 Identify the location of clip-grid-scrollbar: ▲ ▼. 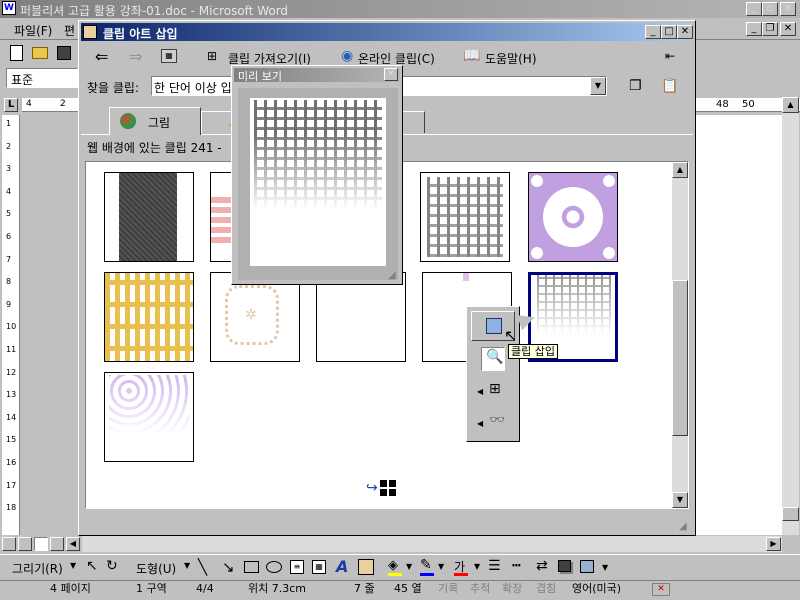
(680, 335).